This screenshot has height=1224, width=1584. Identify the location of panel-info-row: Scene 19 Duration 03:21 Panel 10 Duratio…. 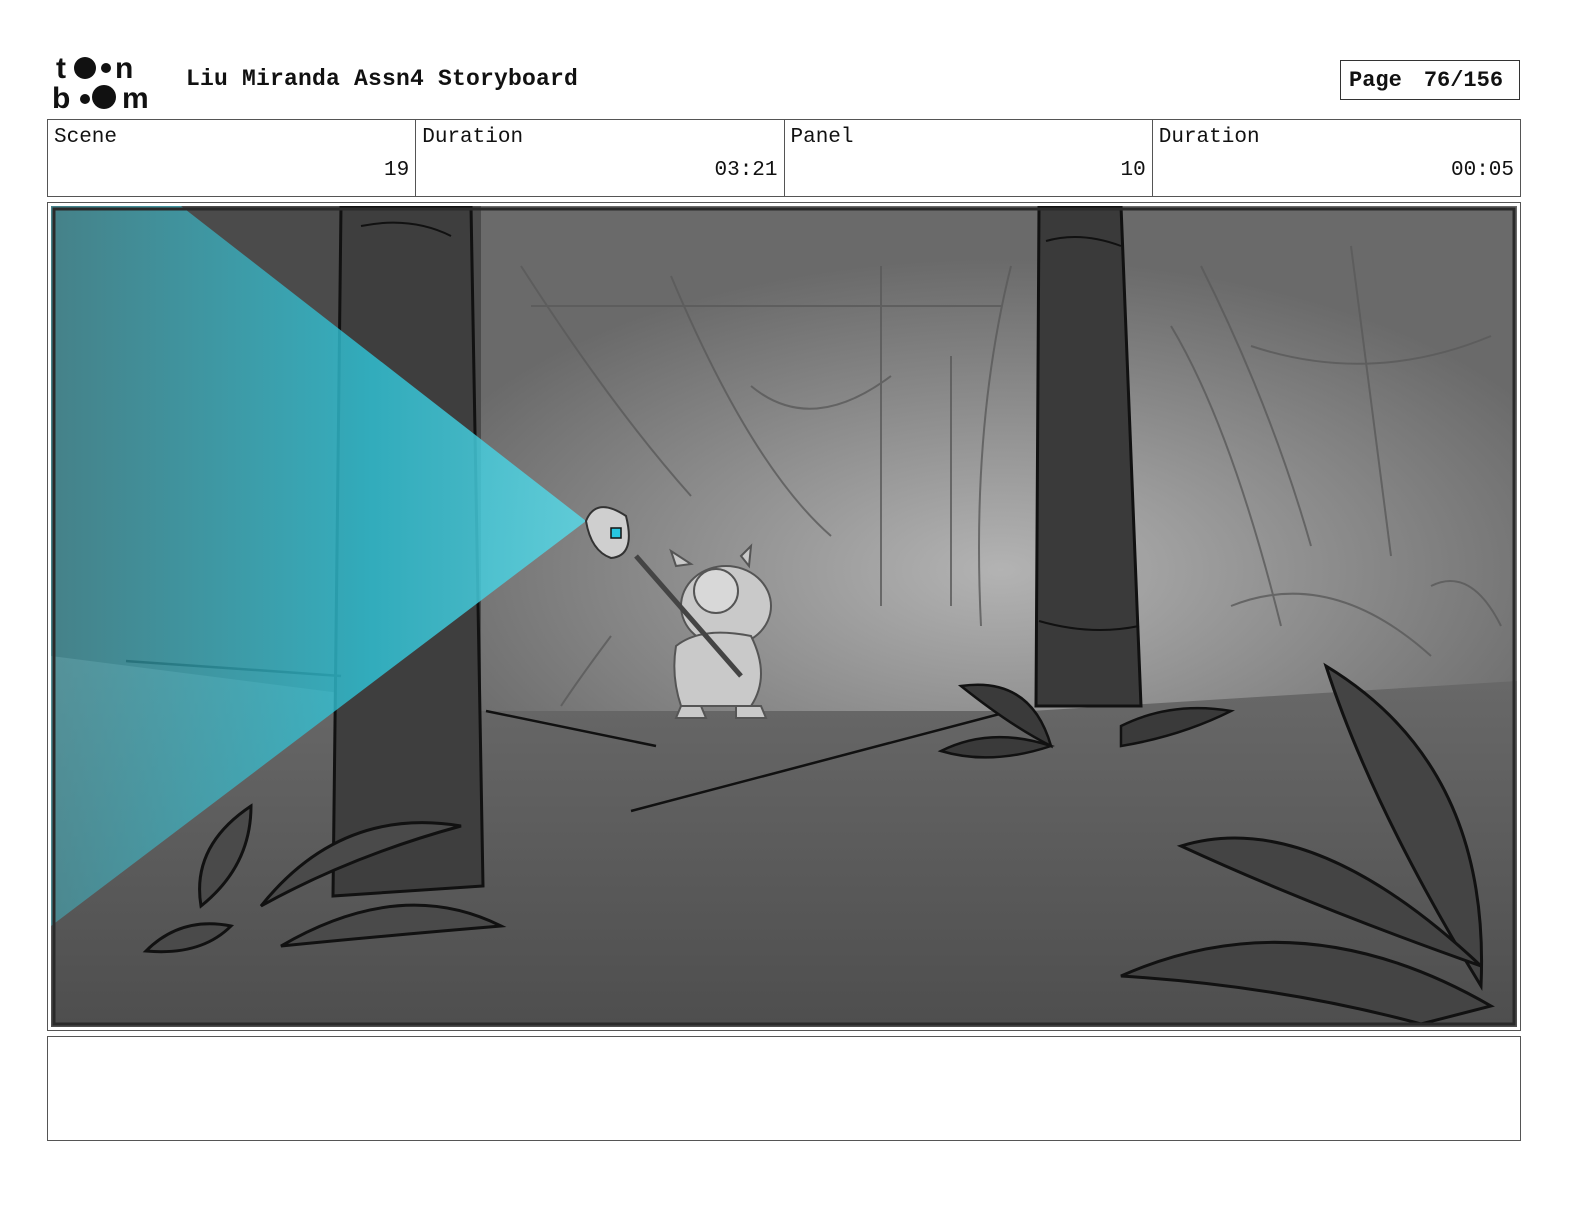
(784, 158).